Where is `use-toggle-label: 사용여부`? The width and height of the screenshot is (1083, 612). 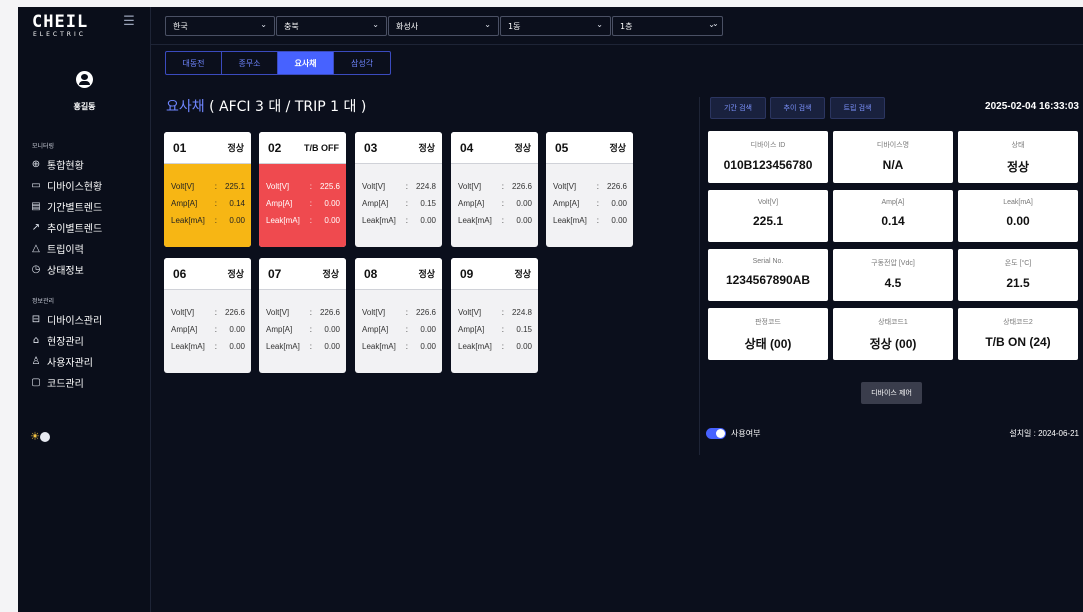 use-toggle-label: 사용여부 is located at coordinates (746, 433).